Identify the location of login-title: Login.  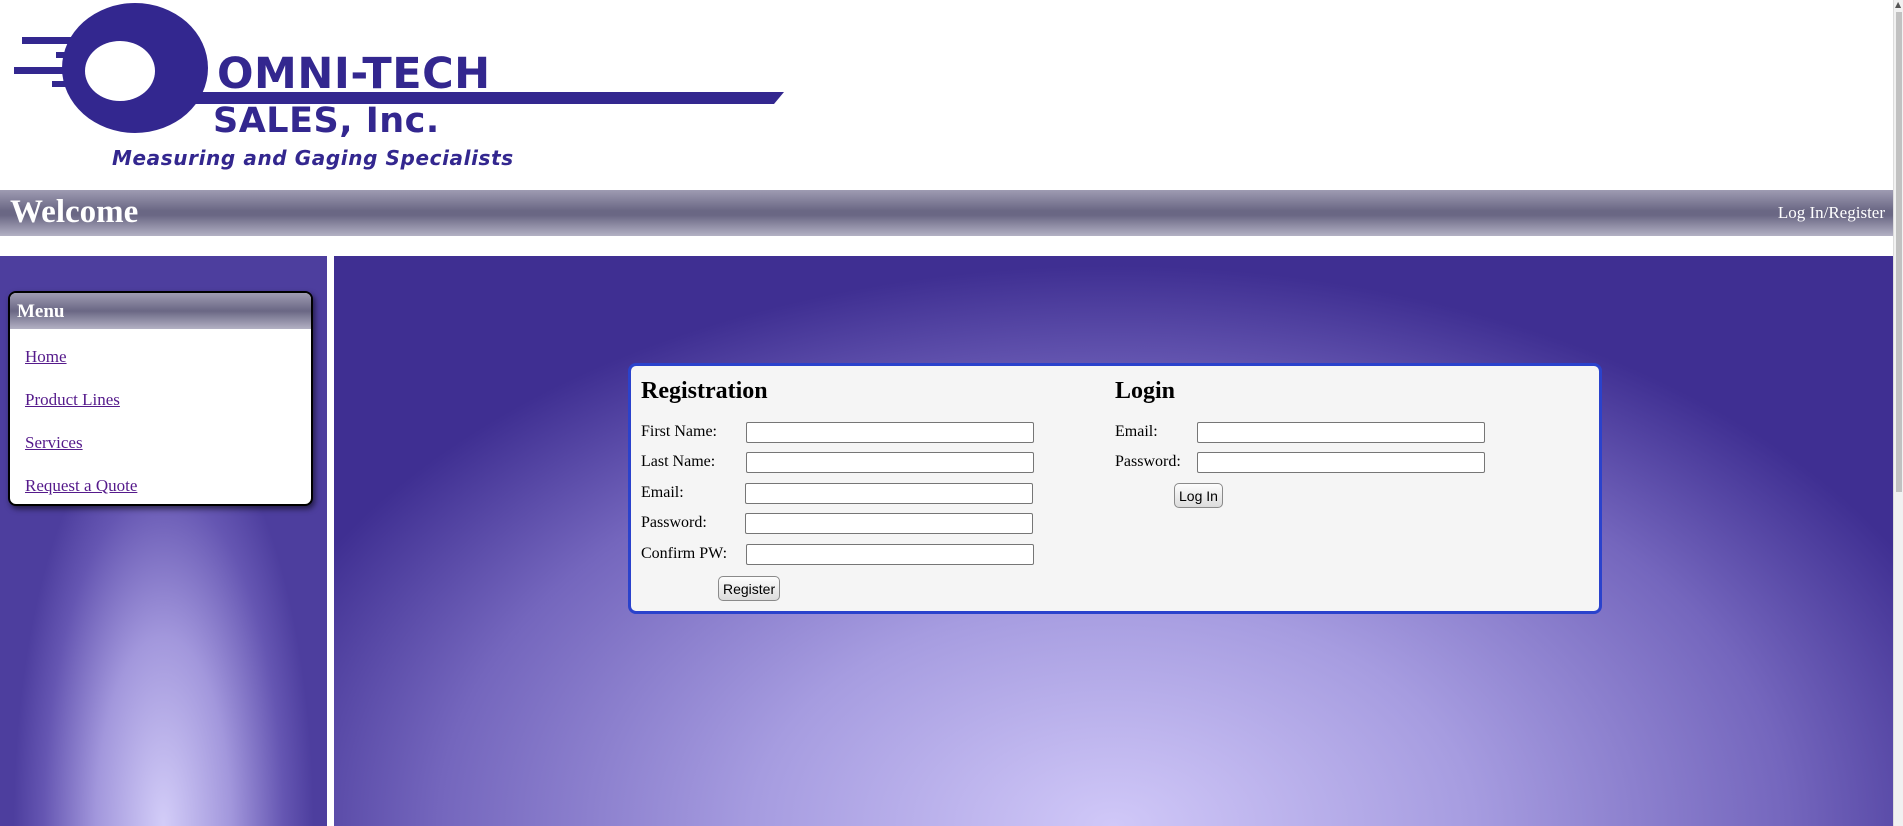
(1145, 391).